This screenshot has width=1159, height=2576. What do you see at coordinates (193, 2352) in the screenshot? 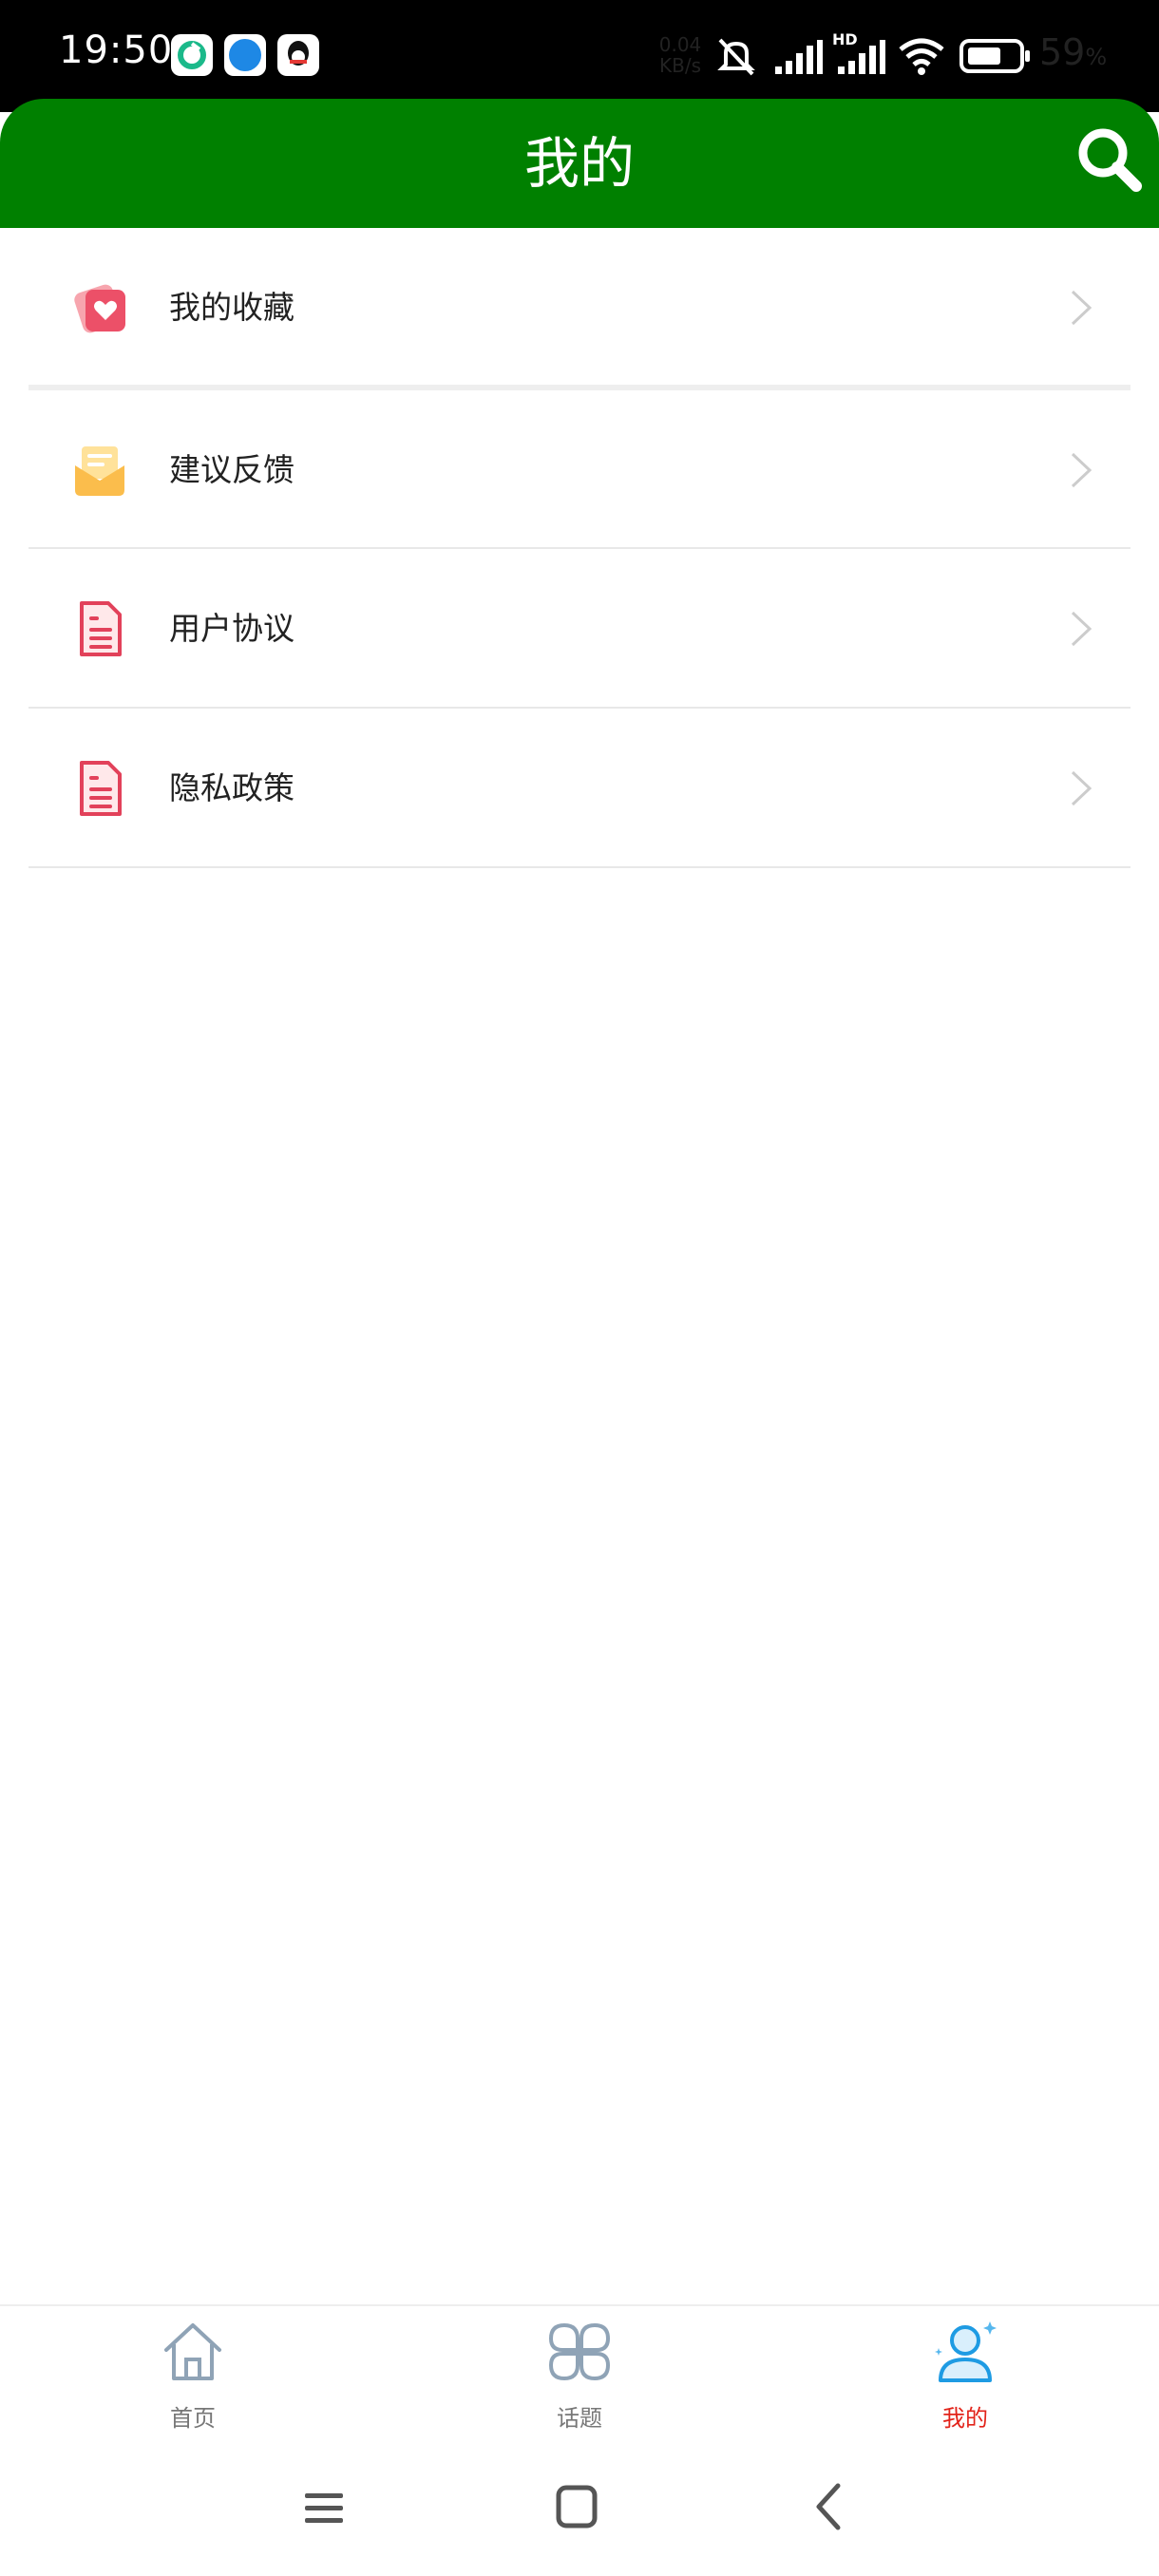
I see `home-icon` at bounding box center [193, 2352].